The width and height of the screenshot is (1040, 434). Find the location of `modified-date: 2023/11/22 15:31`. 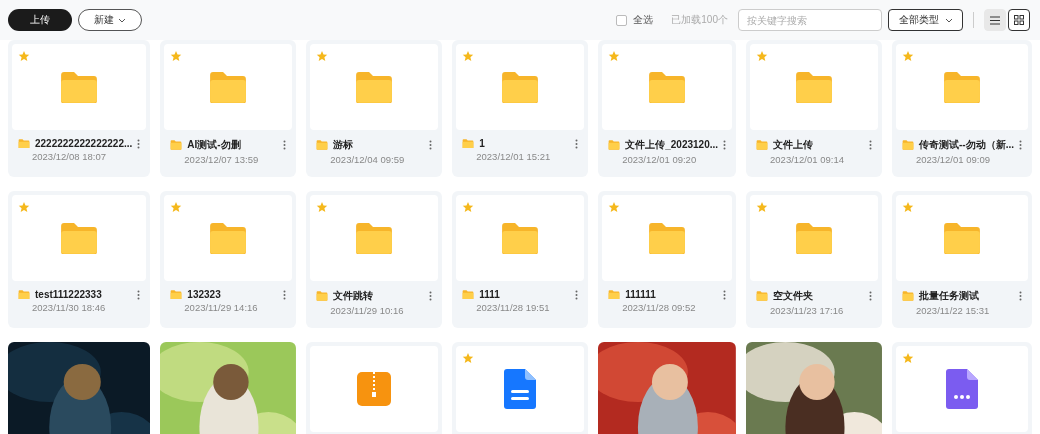

modified-date: 2023/11/22 15:31 is located at coordinates (953, 310).